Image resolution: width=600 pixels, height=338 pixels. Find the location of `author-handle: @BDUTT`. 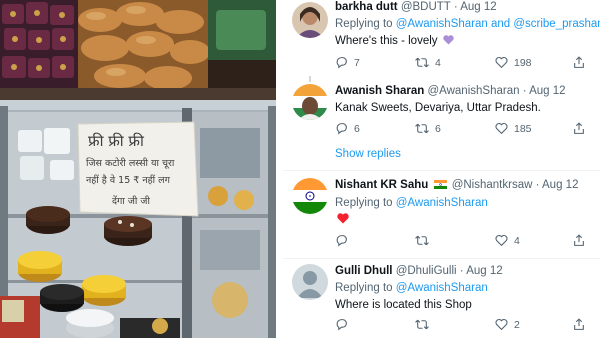

author-handle: @BDUTT is located at coordinates (426, 7).